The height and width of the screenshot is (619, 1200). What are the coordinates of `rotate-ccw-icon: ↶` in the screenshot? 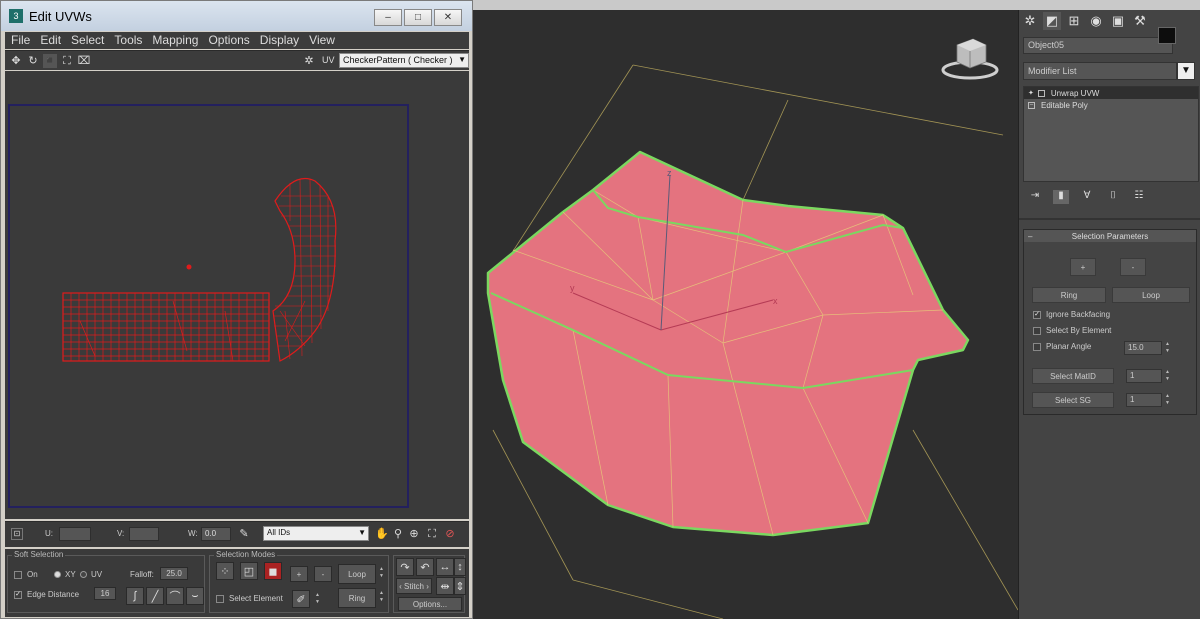 It's located at (425, 567).